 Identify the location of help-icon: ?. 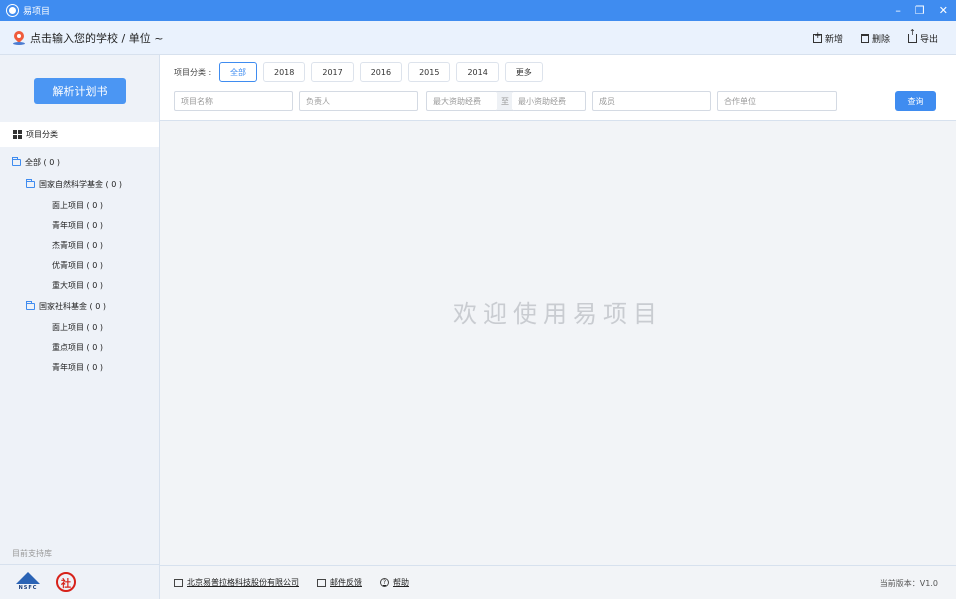
(384, 582).